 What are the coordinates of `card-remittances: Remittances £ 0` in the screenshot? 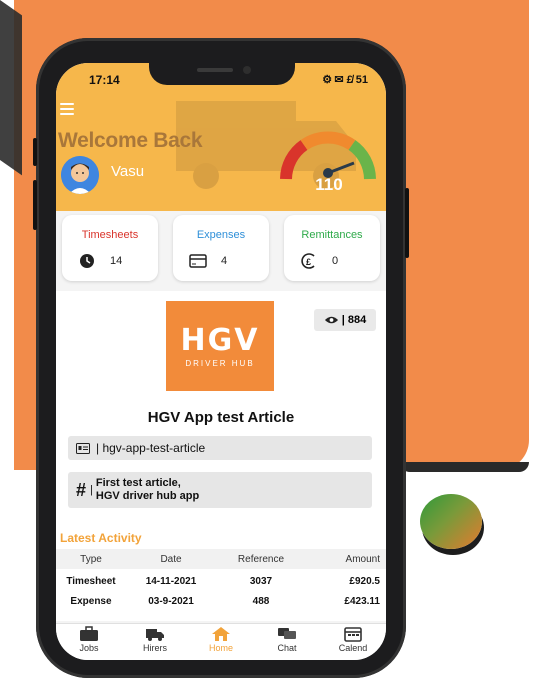 It's located at (332, 248).